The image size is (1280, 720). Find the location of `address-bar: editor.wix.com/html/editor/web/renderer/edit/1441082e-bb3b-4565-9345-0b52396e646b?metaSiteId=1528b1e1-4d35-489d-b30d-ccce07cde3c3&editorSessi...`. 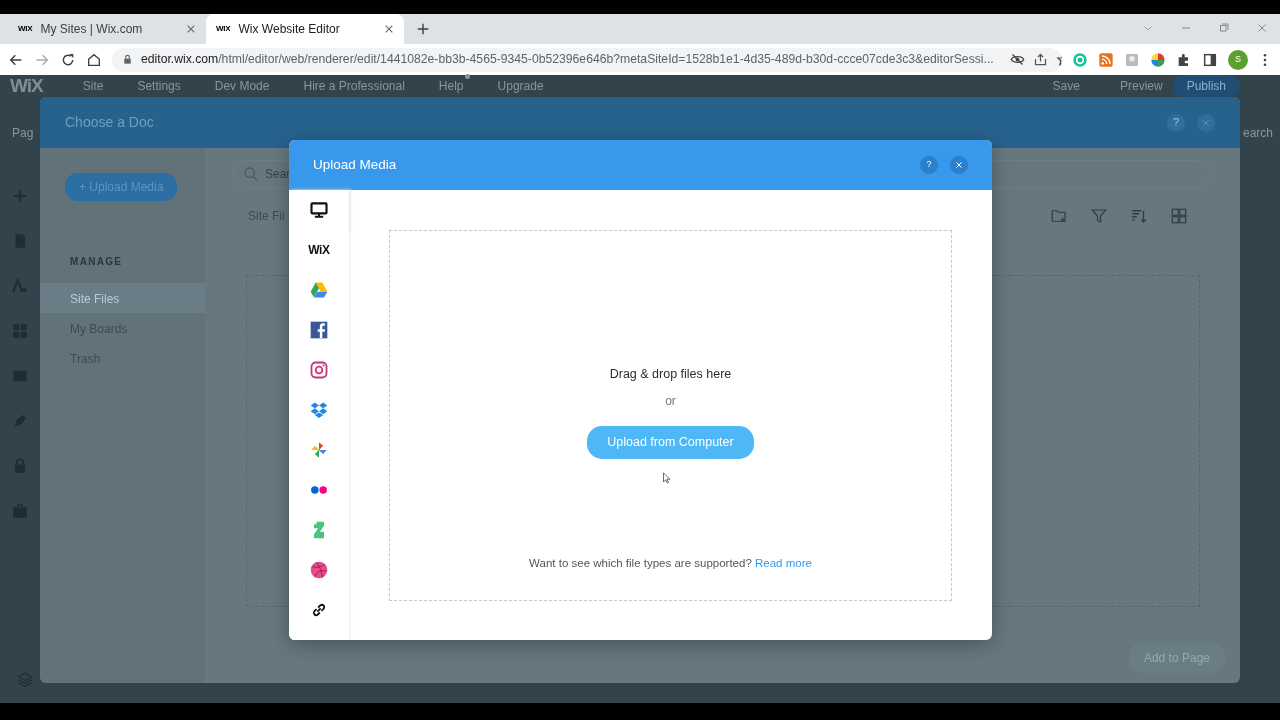

address-bar: editor.wix.com/html/editor/web/renderer/edit/1441082e-bb3b-4565-9345-0b52396e646b?metaSiteId=1528b1e1-4d35-489d-b30d-ccce07cde3c3&editorSessi... is located at coordinates (587, 59).